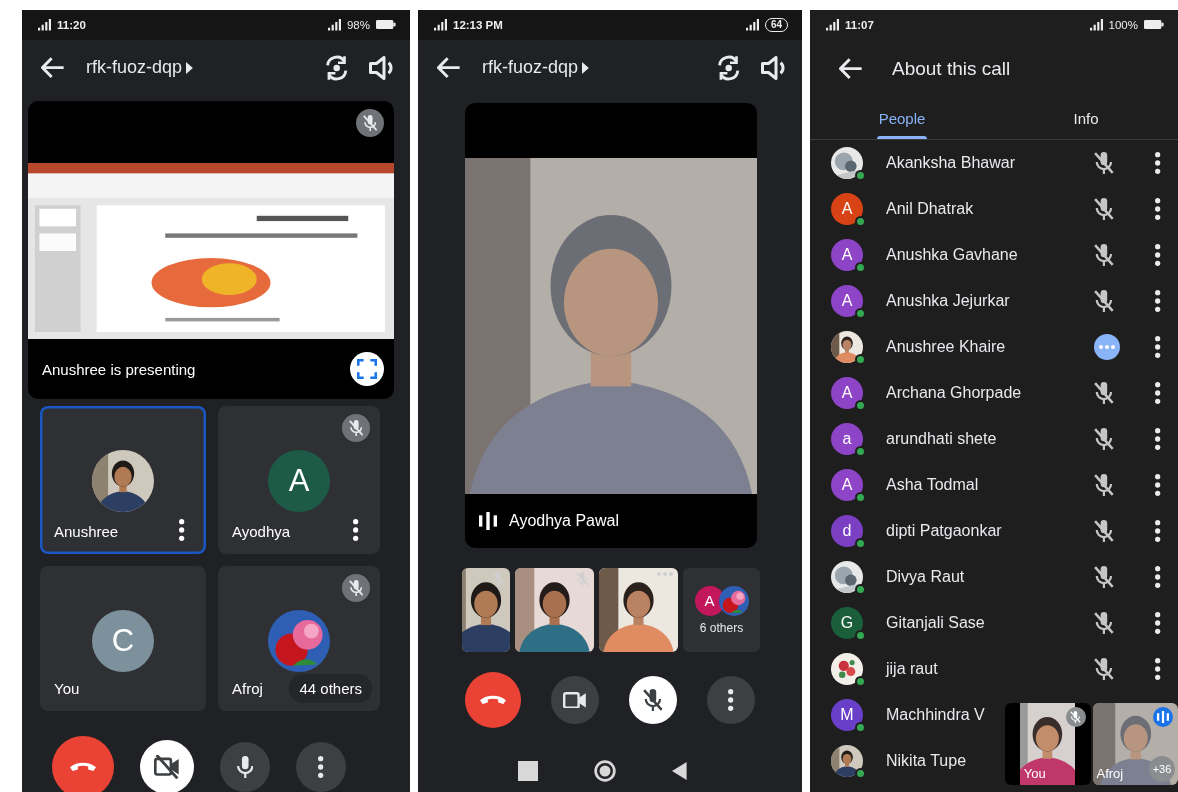  What do you see at coordinates (123, 480) in the screenshot?
I see `participant-tile: Anushree` at bounding box center [123, 480].